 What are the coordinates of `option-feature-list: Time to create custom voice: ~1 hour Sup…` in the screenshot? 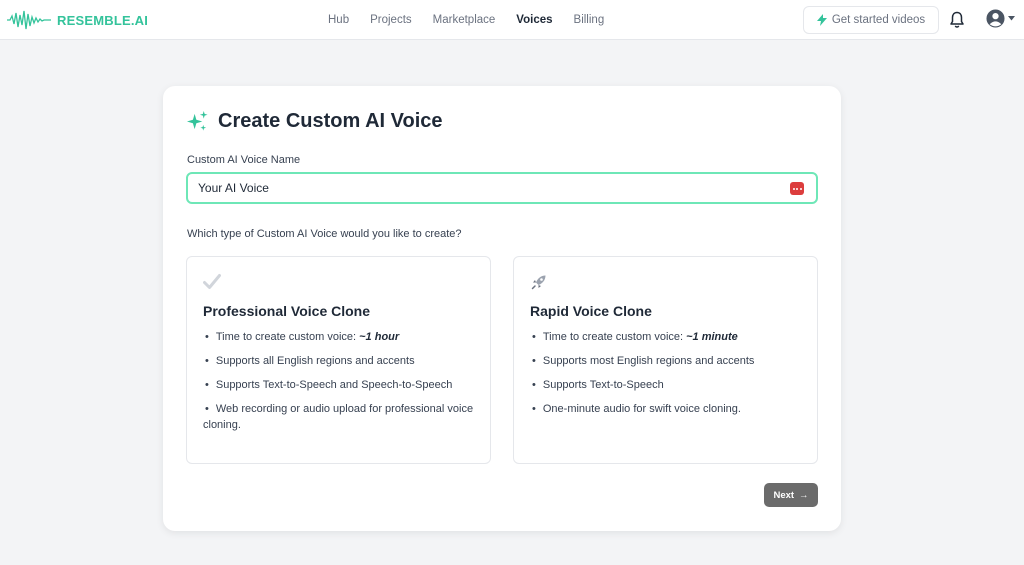 It's located at (343, 385).